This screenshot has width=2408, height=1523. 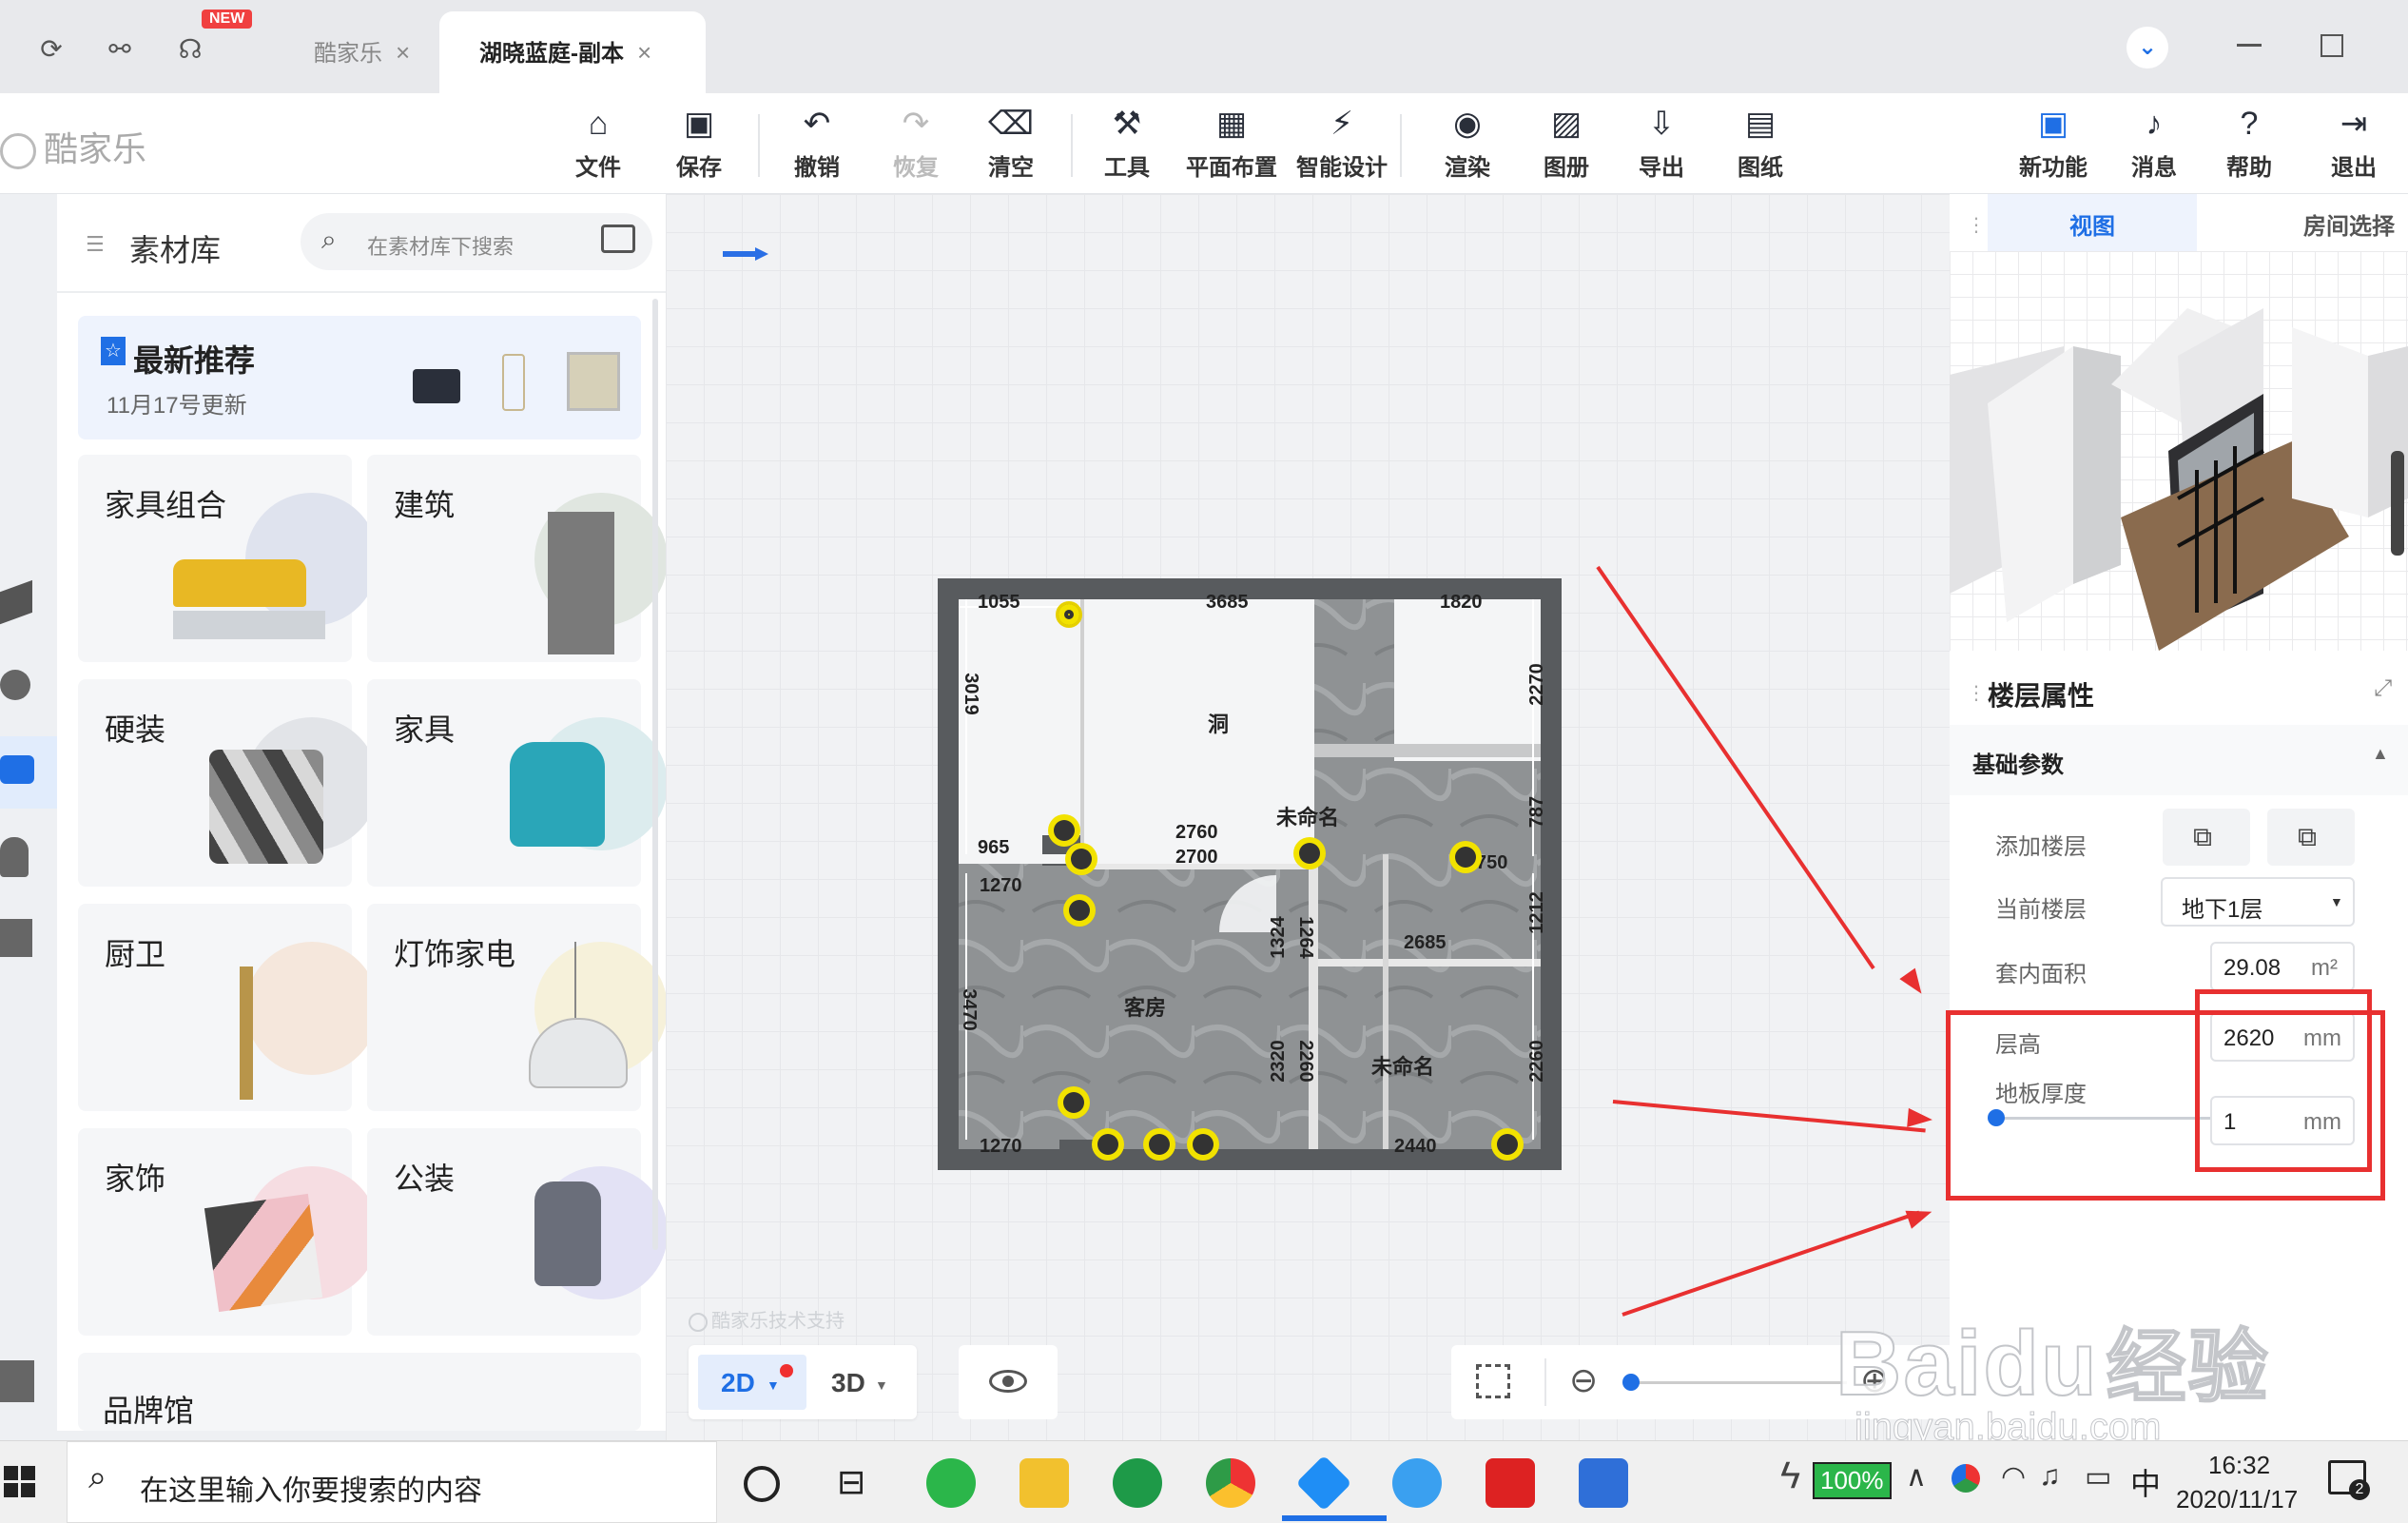 I want to click on restore-icon, so click(x=2332, y=45).